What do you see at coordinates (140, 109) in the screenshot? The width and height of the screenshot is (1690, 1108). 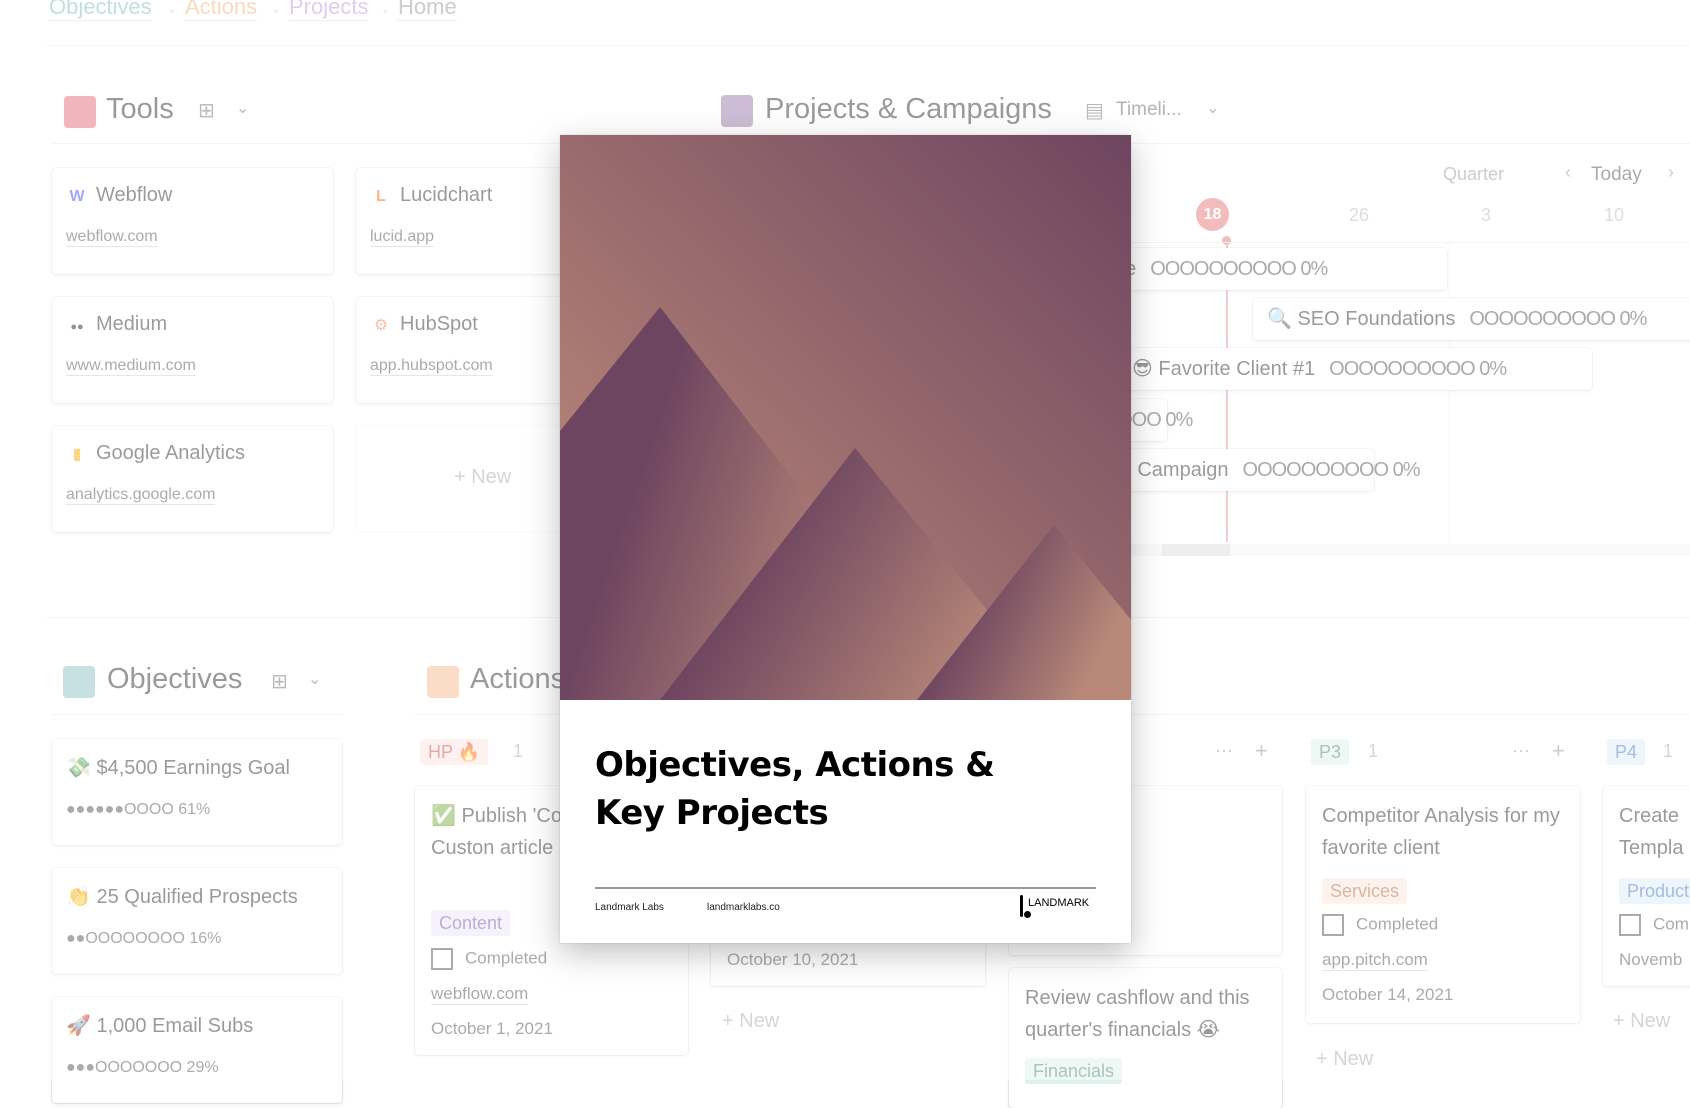 I see `tools-title: Tools` at bounding box center [140, 109].